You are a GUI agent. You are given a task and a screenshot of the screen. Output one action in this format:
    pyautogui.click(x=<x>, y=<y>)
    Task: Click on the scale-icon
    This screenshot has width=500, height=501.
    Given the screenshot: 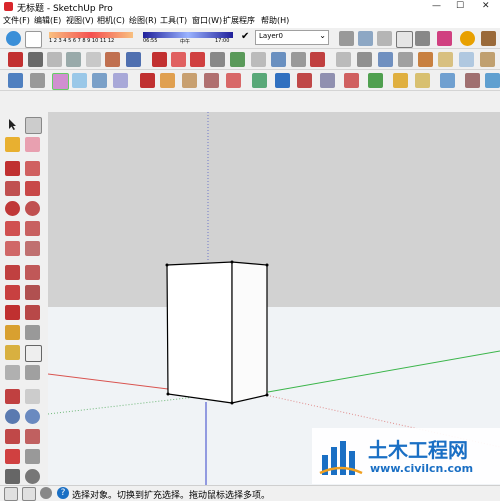 What is the action you would take?
    pyautogui.click(x=12, y=312)
    